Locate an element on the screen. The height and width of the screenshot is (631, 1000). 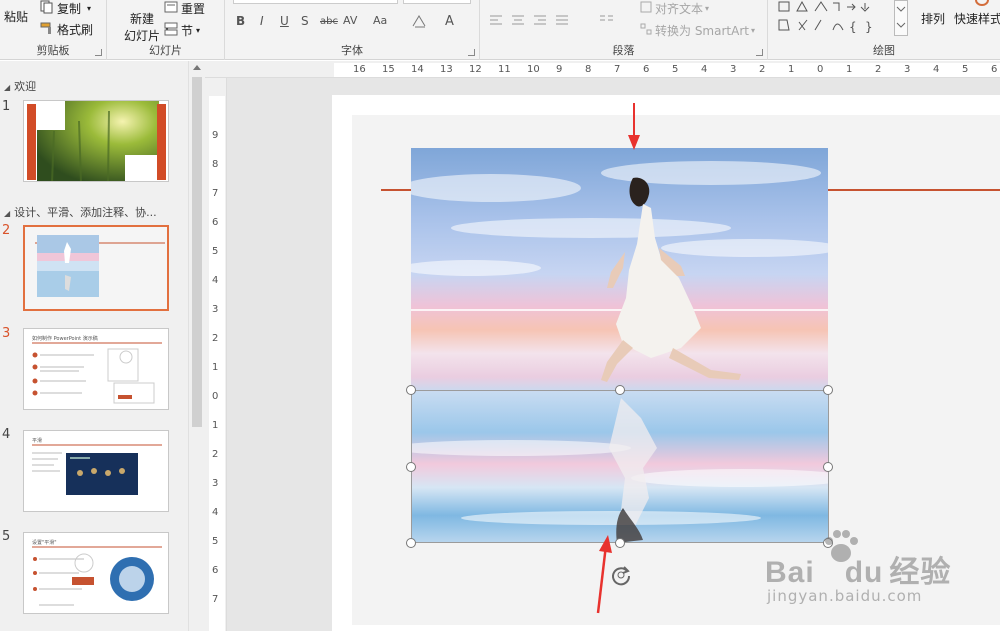
slides-pane-scrollbar is located at coordinates (196, 346).